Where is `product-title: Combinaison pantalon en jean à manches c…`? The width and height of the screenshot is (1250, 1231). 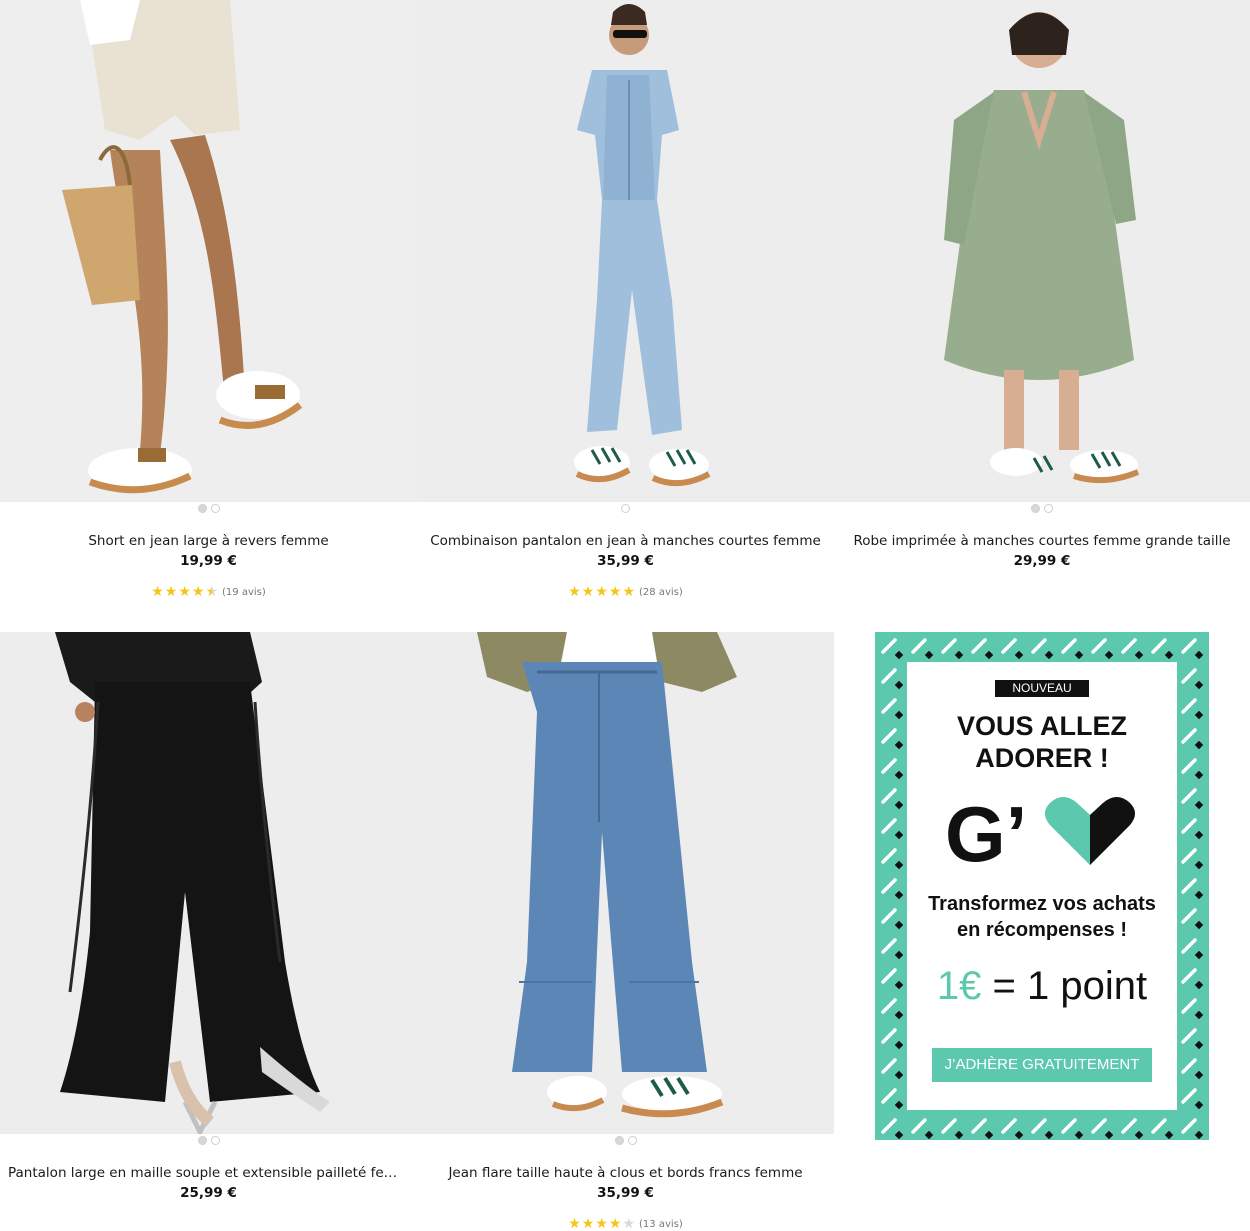
product-title: Combinaison pantalon en jean à manches c… is located at coordinates (625, 541).